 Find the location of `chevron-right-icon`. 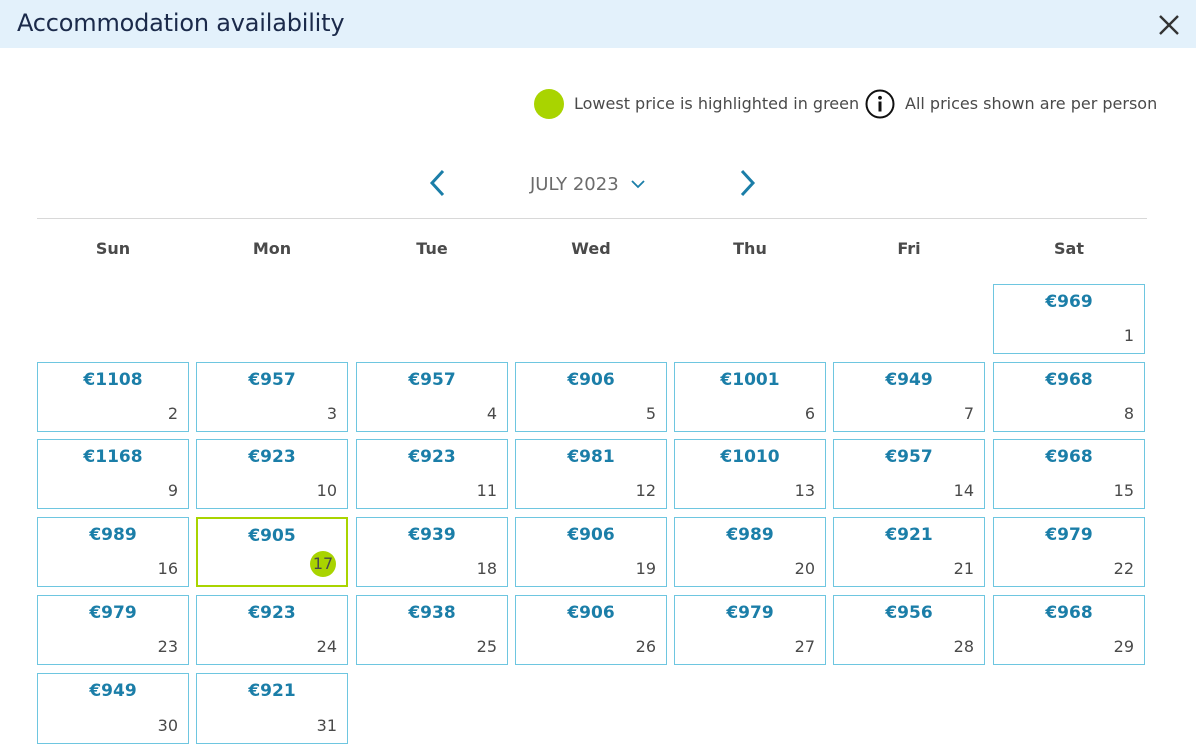

chevron-right-icon is located at coordinates (748, 183).